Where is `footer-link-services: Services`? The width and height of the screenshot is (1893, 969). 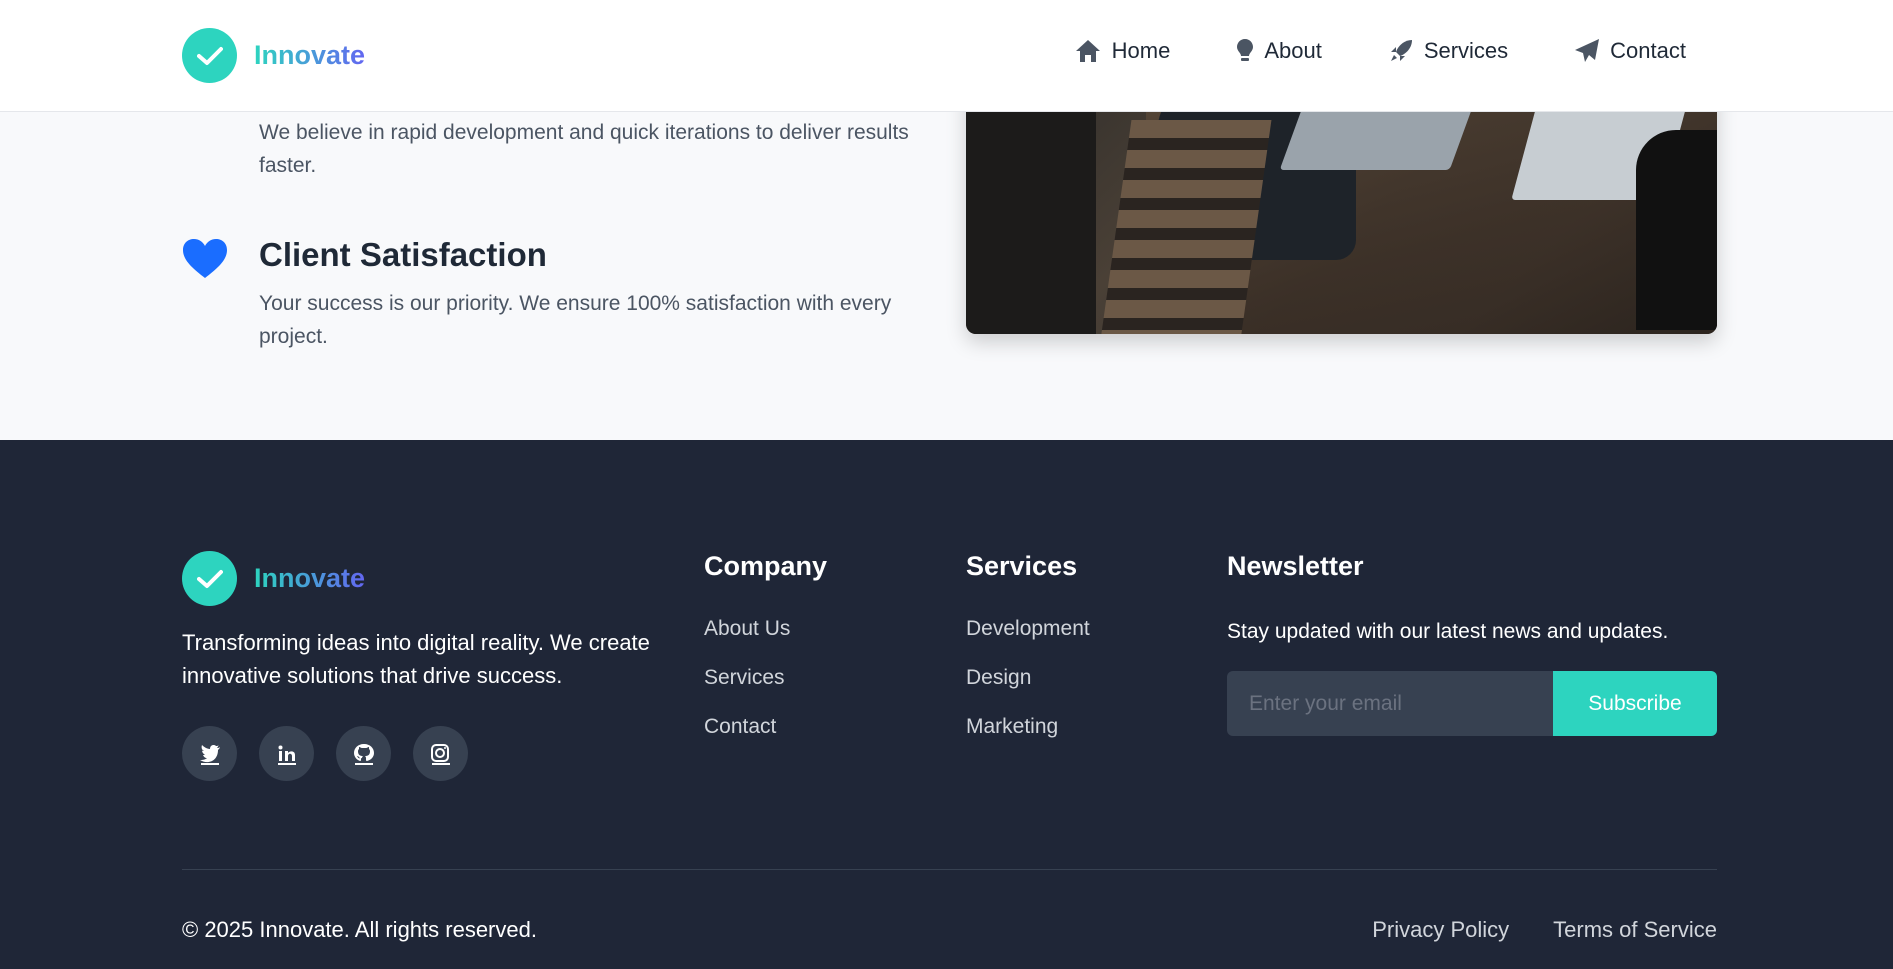
footer-link-services: Services is located at coordinates (747, 678).